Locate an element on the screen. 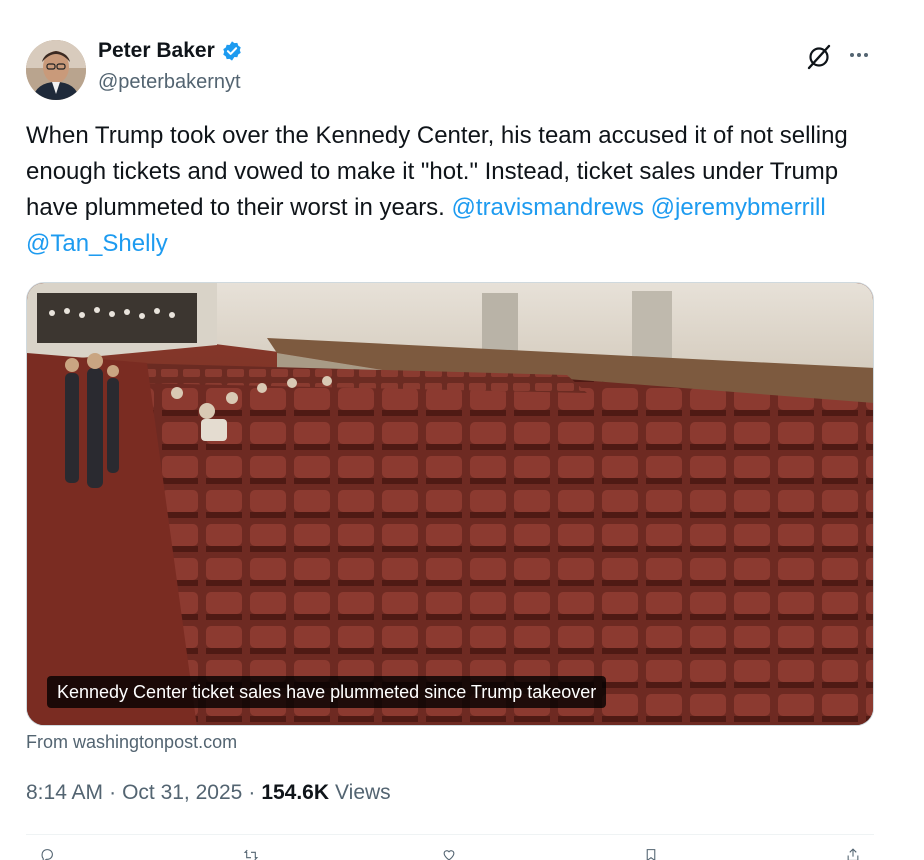 This screenshot has height=860, width=924. like-icon is located at coordinates (449, 854).